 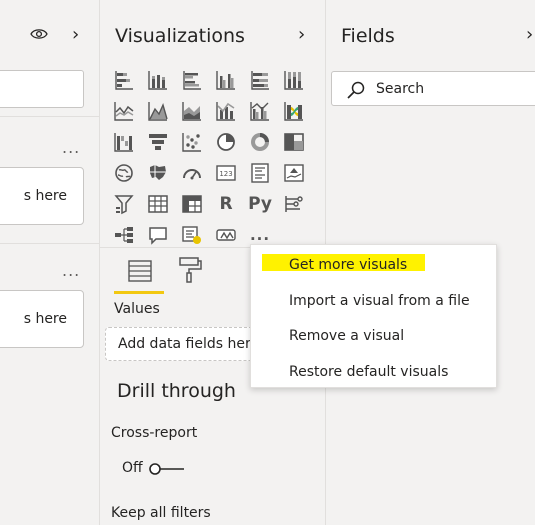 What do you see at coordinates (294, 173) in the screenshot?
I see `kpi-icon` at bounding box center [294, 173].